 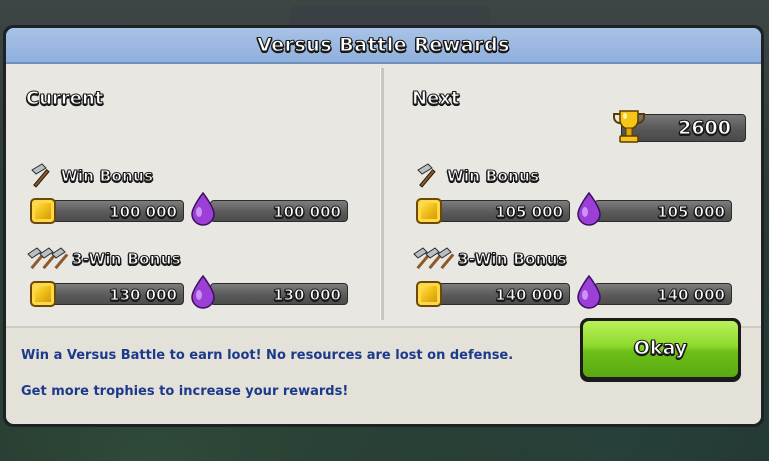 What do you see at coordinates (279, 294) in the screenshot?
I see `current-three-win-elixir-value: 130 000` at bounding box center [279, 294].